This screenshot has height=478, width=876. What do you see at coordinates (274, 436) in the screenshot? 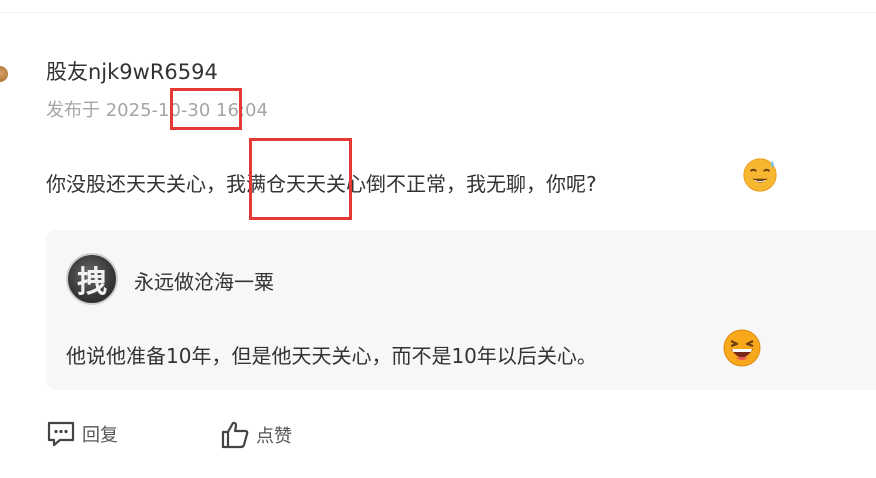
I see `like-label: 点赞` at bounding box center [274, 436].